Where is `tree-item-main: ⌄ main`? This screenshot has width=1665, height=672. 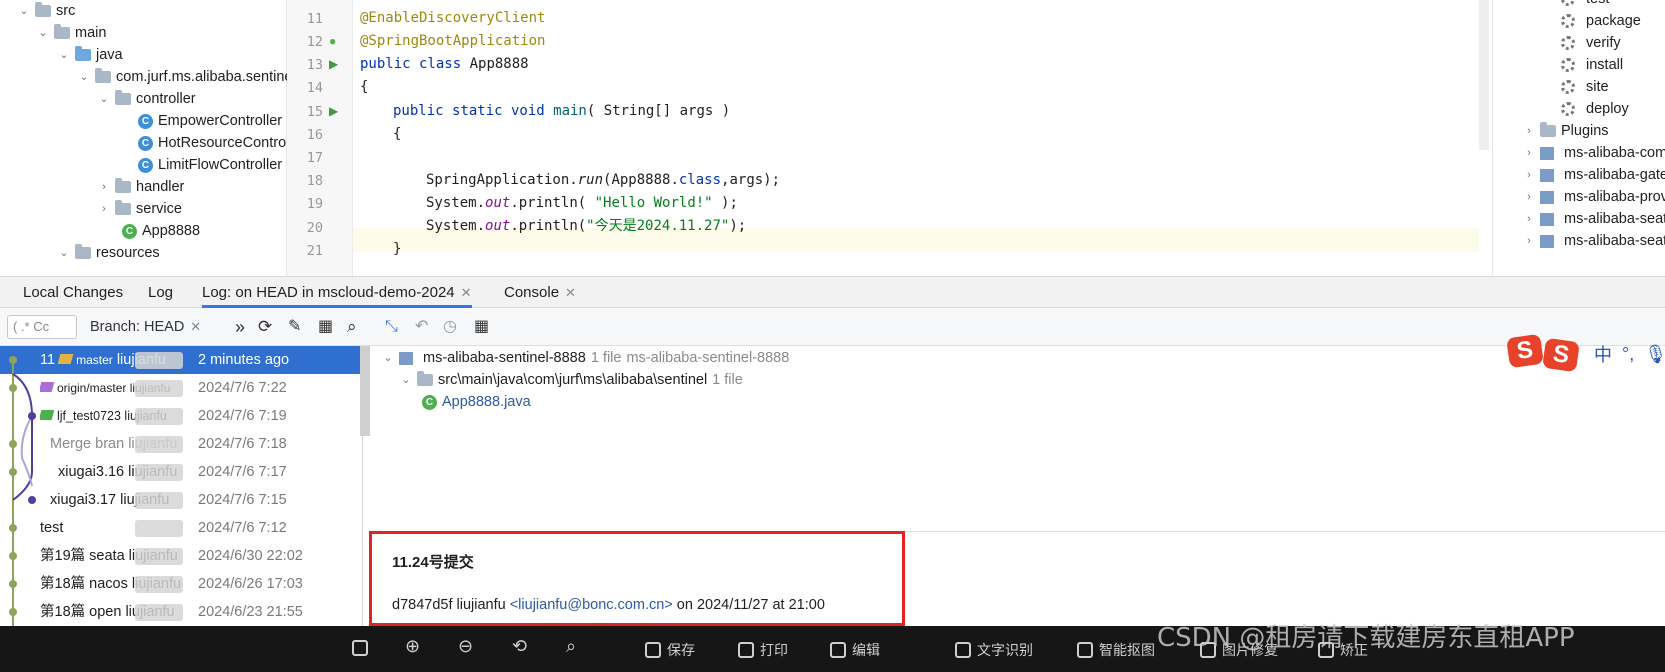
tree-item-main: ⌄ main is located at coordinates (71, 33).